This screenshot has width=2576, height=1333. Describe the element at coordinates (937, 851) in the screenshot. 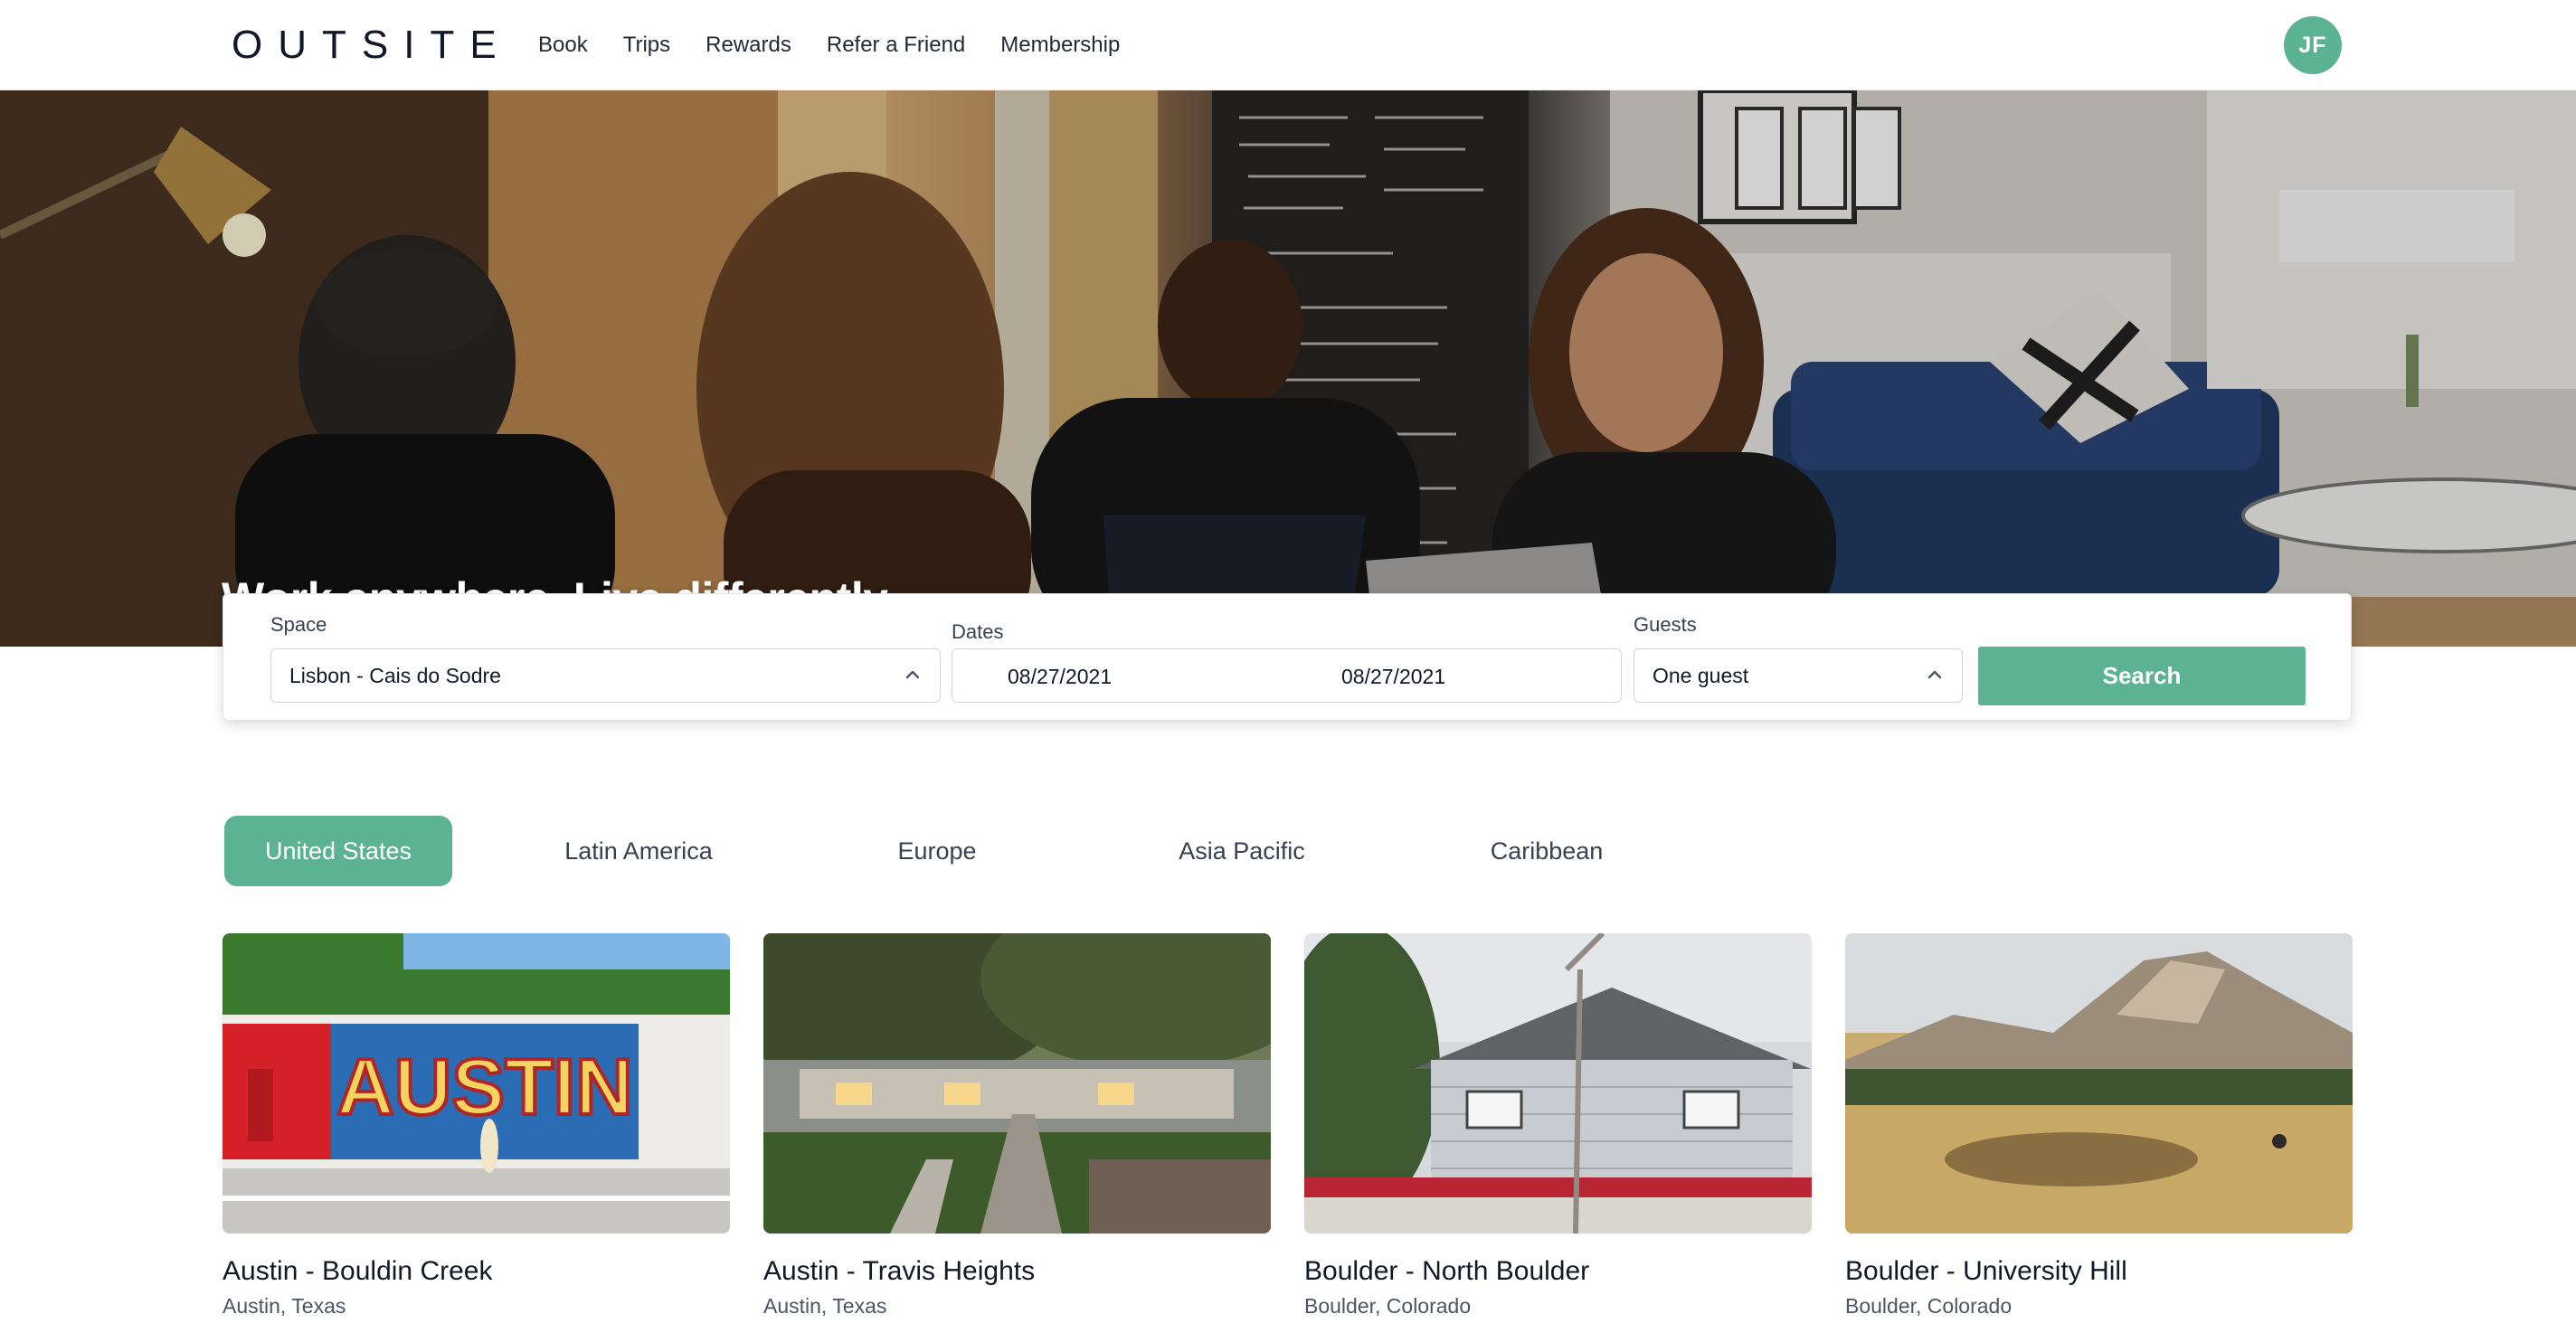

I see `tab-europe: Europe` at that location.